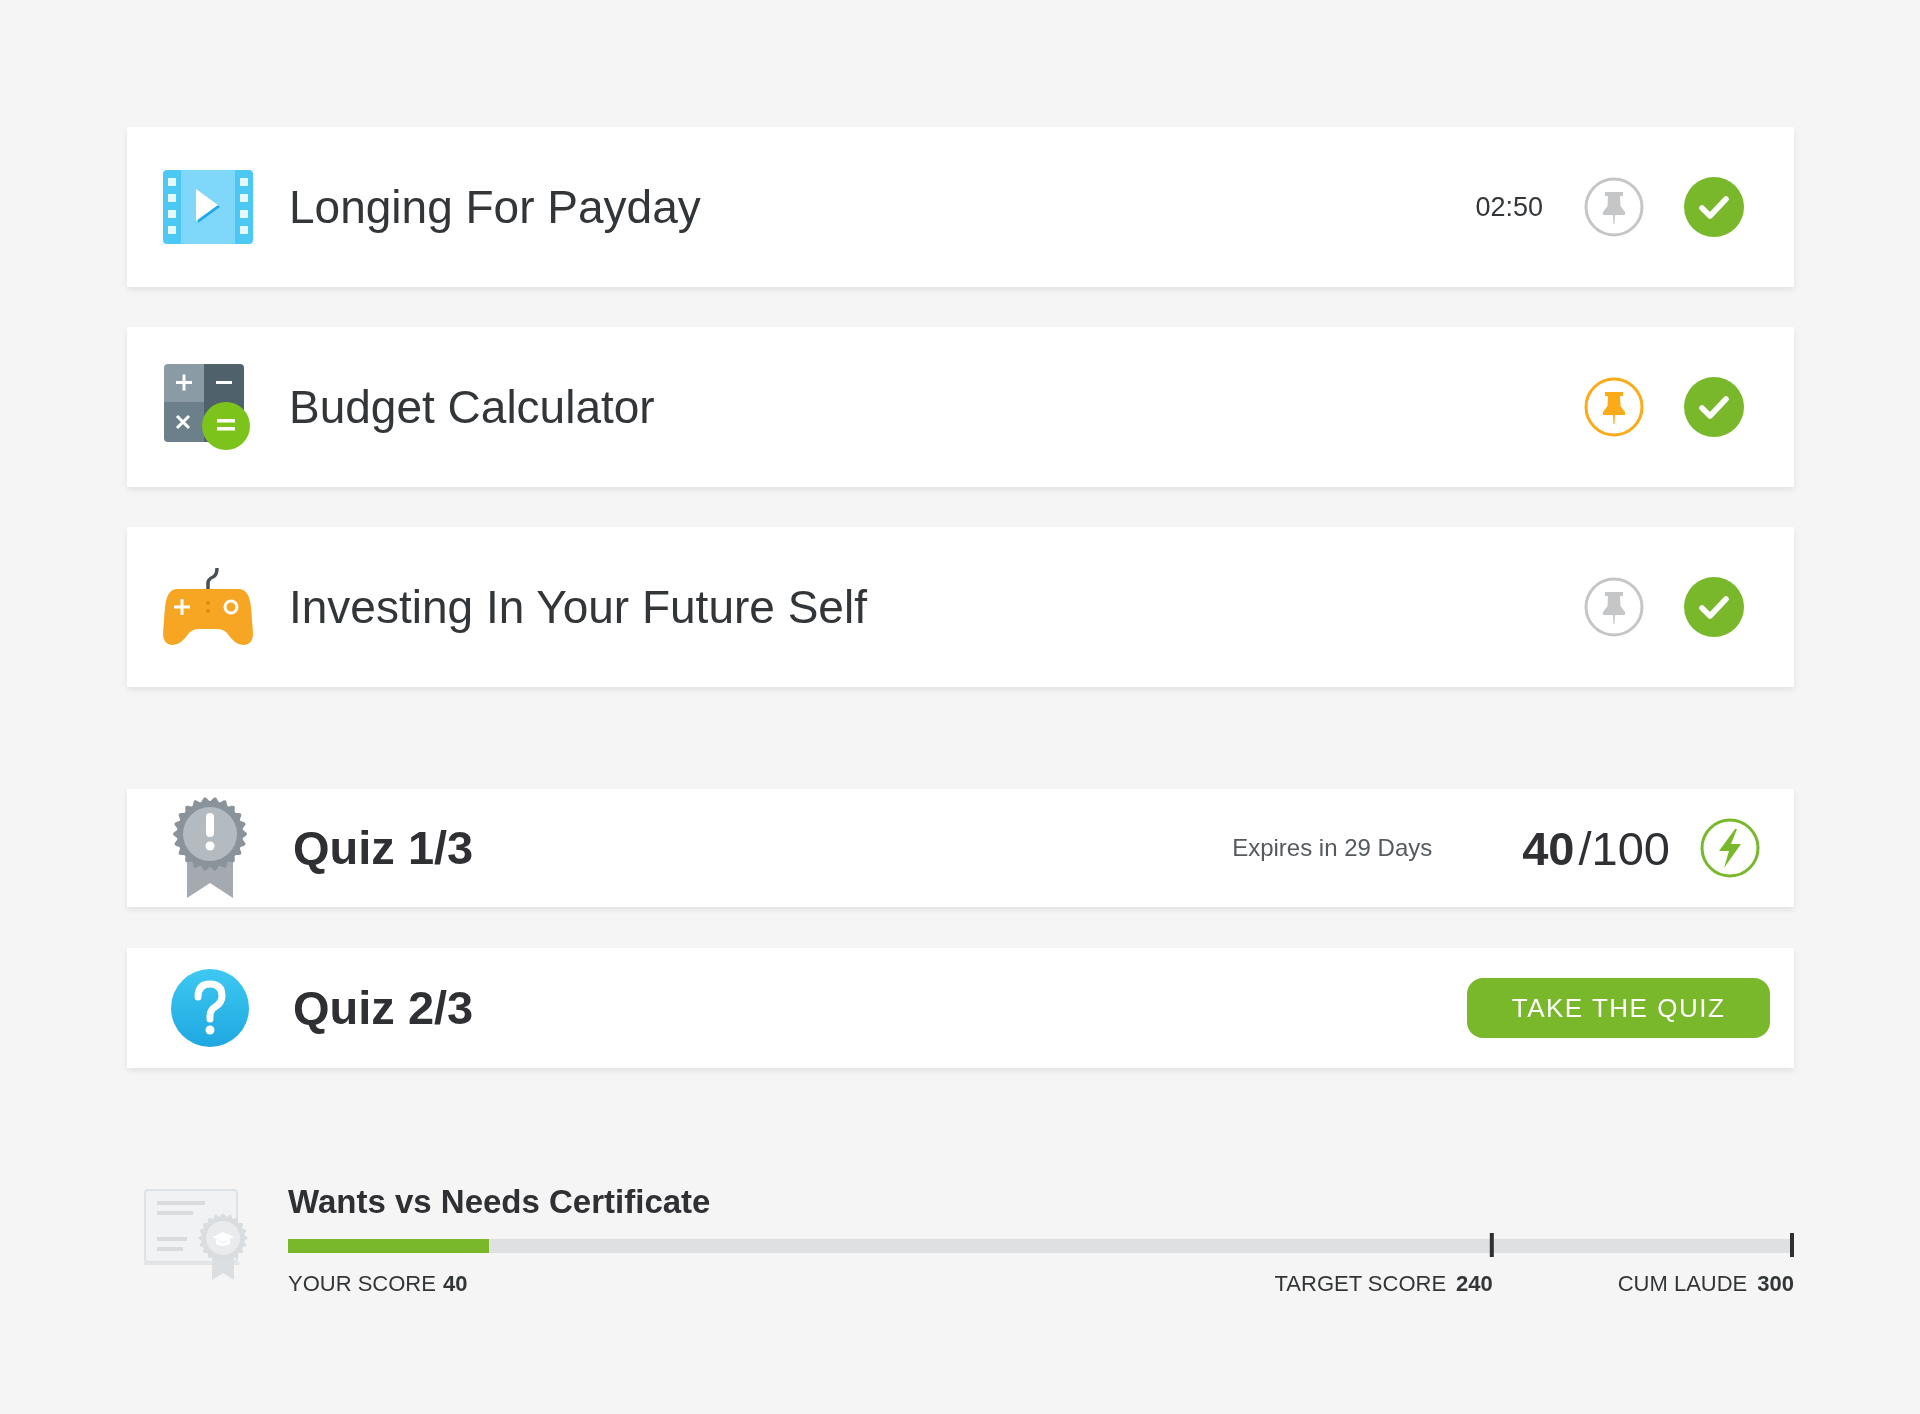 The image size is (1920, 1414). I want to click on milestone-label: TARGET SCORE 240, so click(1383, 1284).